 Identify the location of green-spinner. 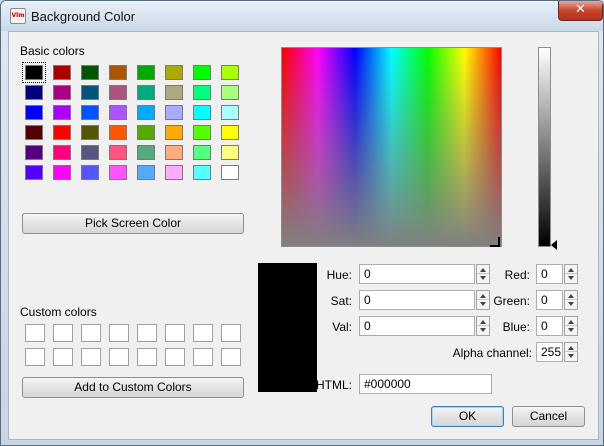
(571, 300).